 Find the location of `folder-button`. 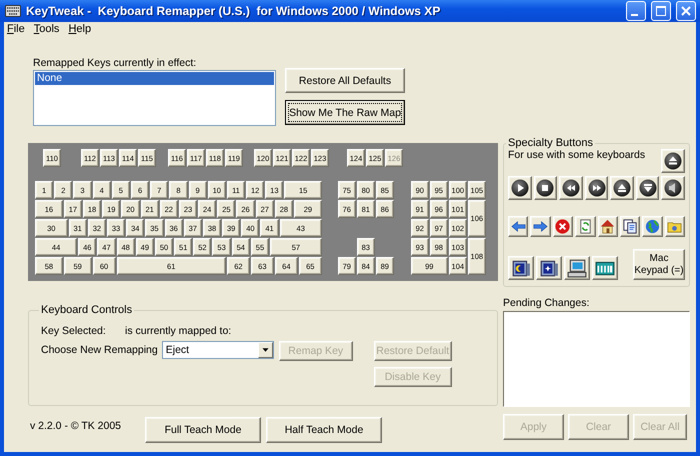

folder-button is located at coordinates (674, 226).